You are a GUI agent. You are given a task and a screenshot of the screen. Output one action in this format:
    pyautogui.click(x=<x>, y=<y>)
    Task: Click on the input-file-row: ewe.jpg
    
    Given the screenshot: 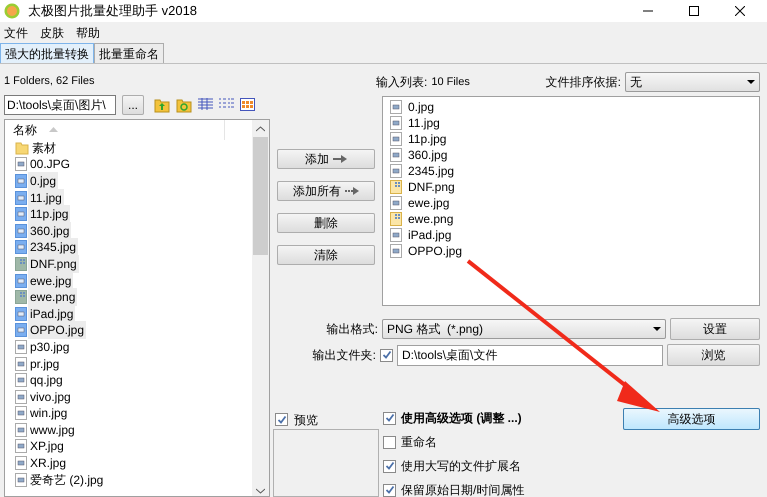 What is the action you would take?
    pyautogui.click(x=574, y=203)
    